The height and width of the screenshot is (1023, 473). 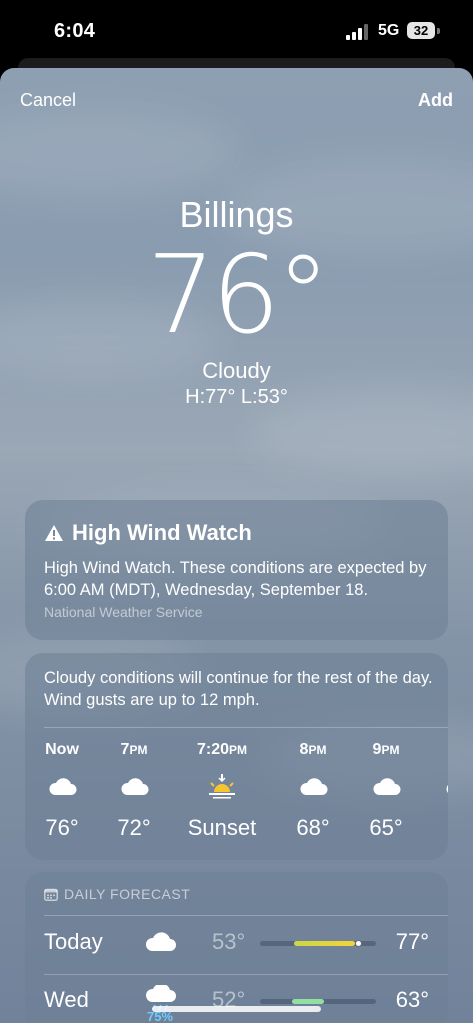 I want to click on hour-temp: 68°, so click(x=313, y=827).